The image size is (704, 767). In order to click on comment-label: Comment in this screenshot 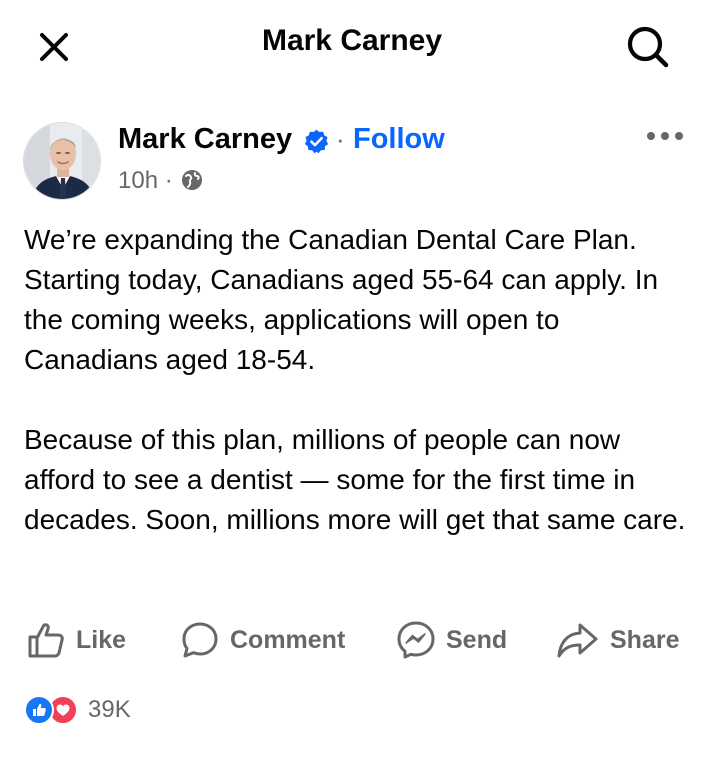, I will do `click(288, 639)`.